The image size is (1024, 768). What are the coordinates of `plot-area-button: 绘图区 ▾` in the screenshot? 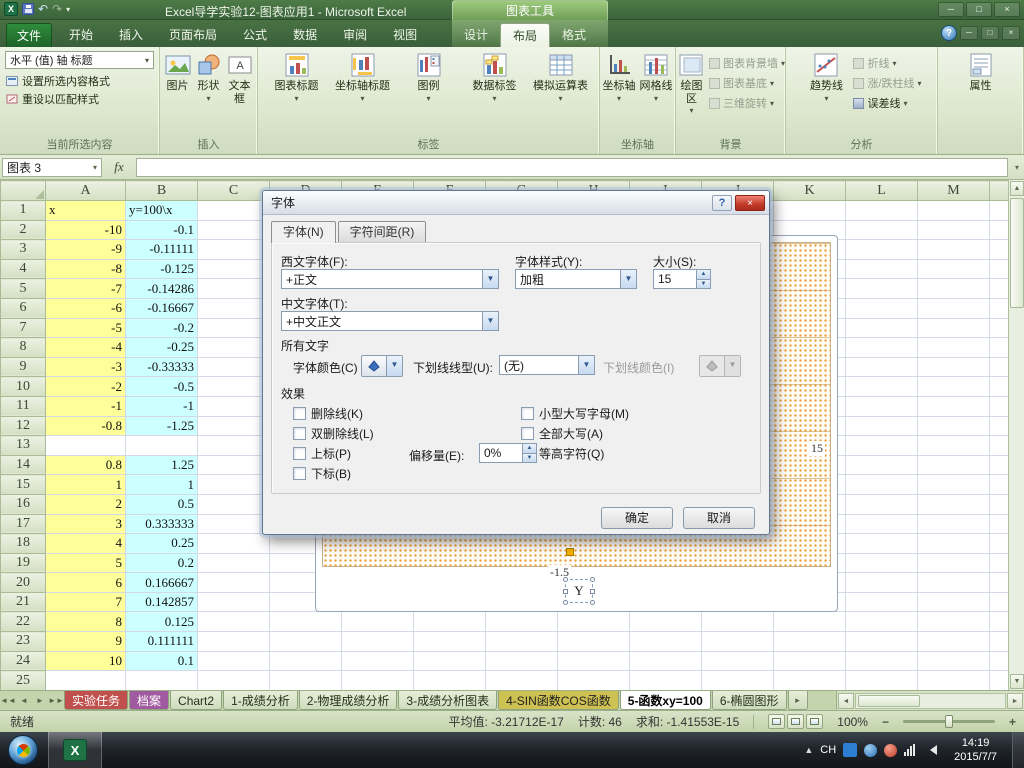 It's located at (691, 81).